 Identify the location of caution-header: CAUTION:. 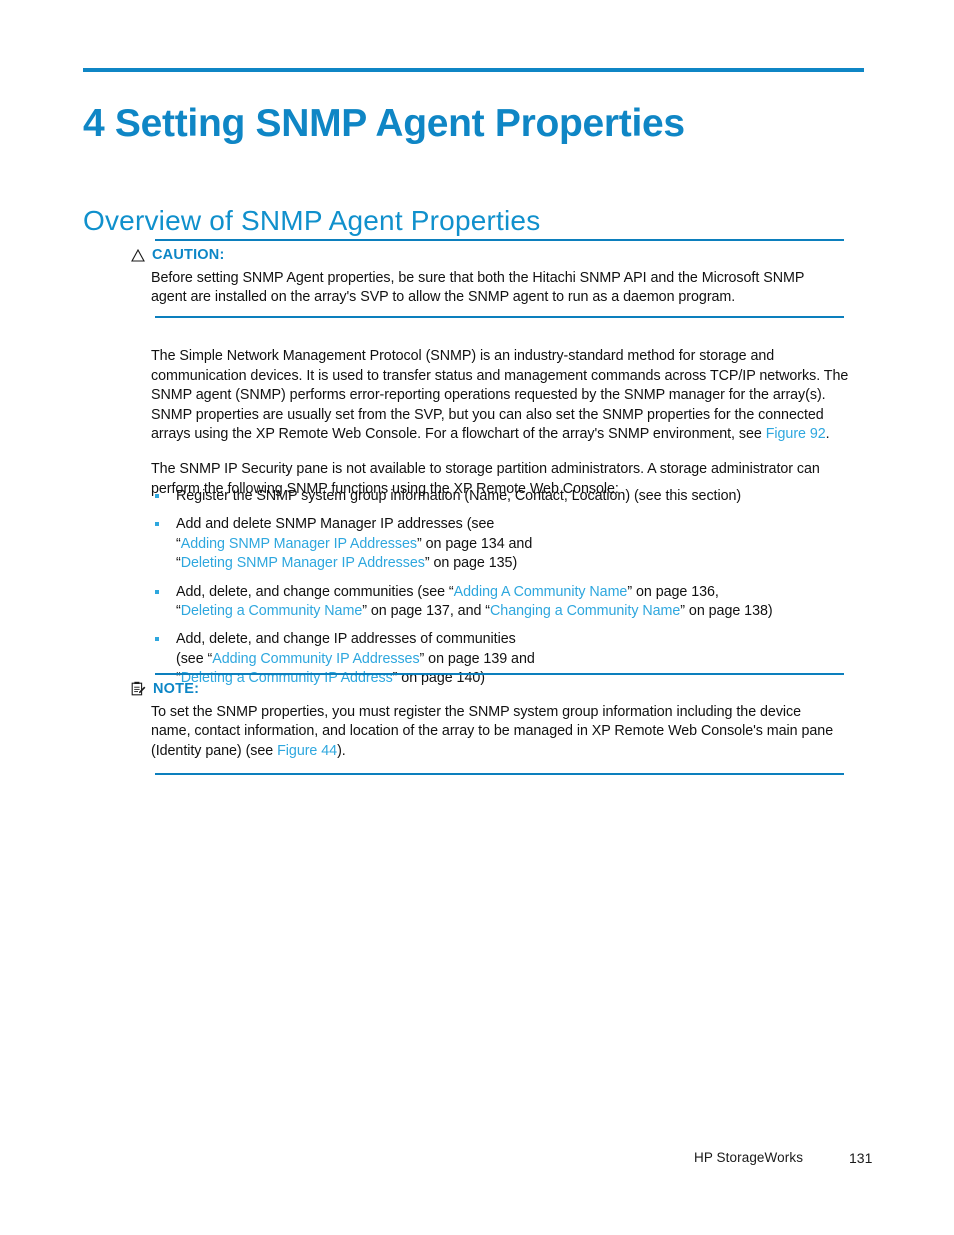
(177, 255).